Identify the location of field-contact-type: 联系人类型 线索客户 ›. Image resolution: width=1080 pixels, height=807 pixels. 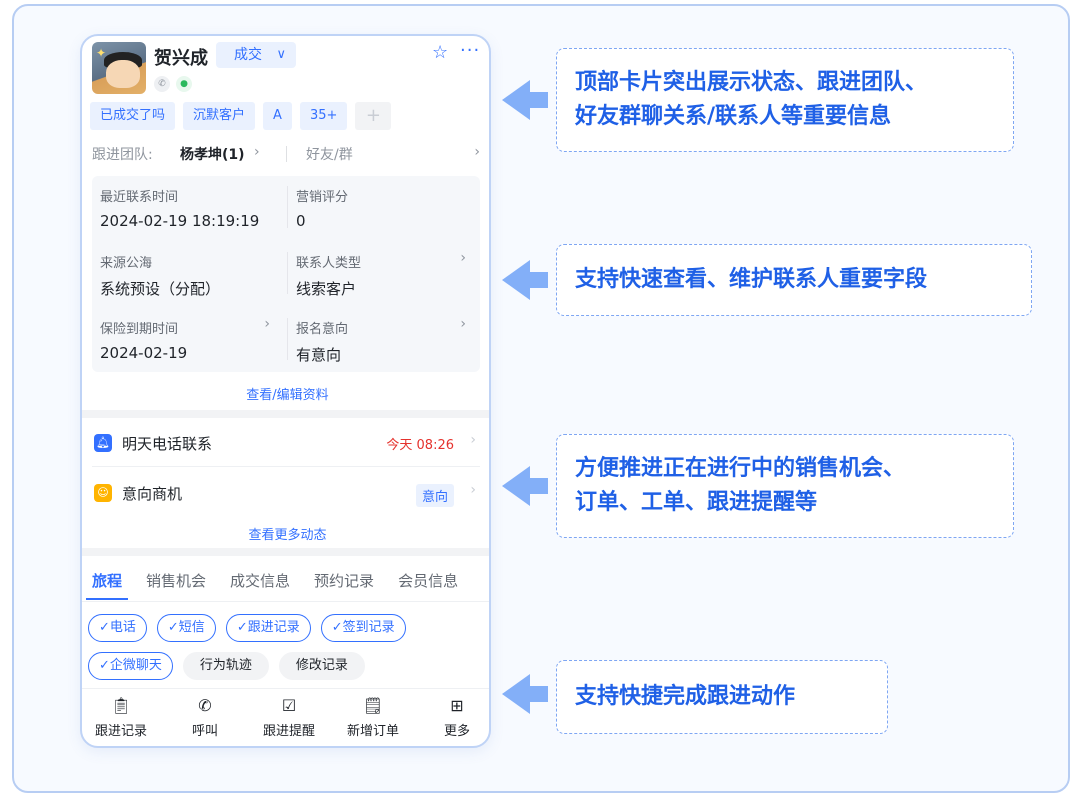
(381, 273).